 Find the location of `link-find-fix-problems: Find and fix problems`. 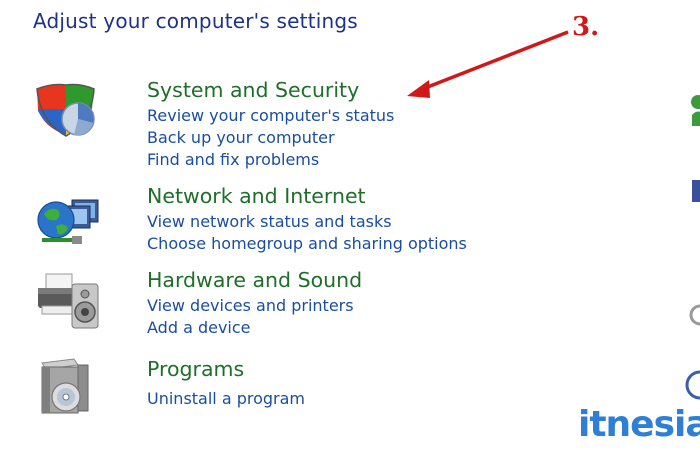

link-find-fix-problems: Find and fix problems is located at coordinates (233, 159).